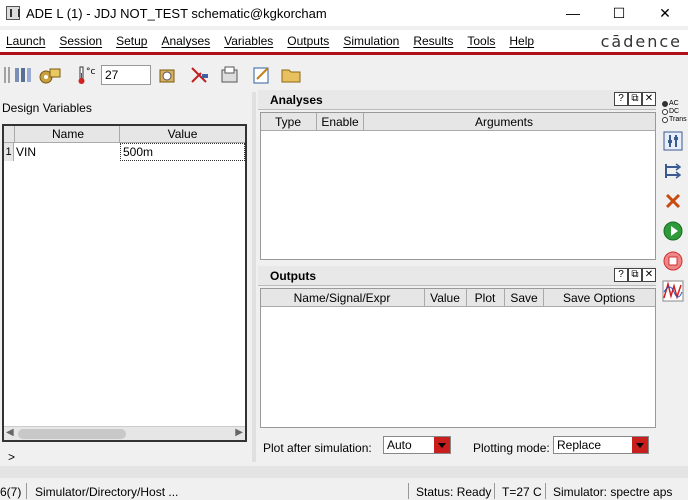 This screenshot has width=688, height=500. Describe the element at coordinates (641, 41) in the screenshot. I see `cadence-logo: cādence` at that location.